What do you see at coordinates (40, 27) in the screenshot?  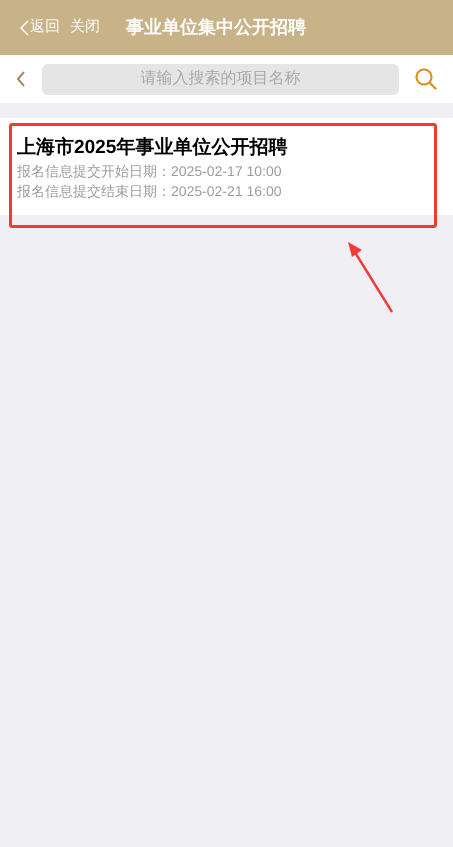 I see `back-button: 返回` at bounding box center [40, 27].